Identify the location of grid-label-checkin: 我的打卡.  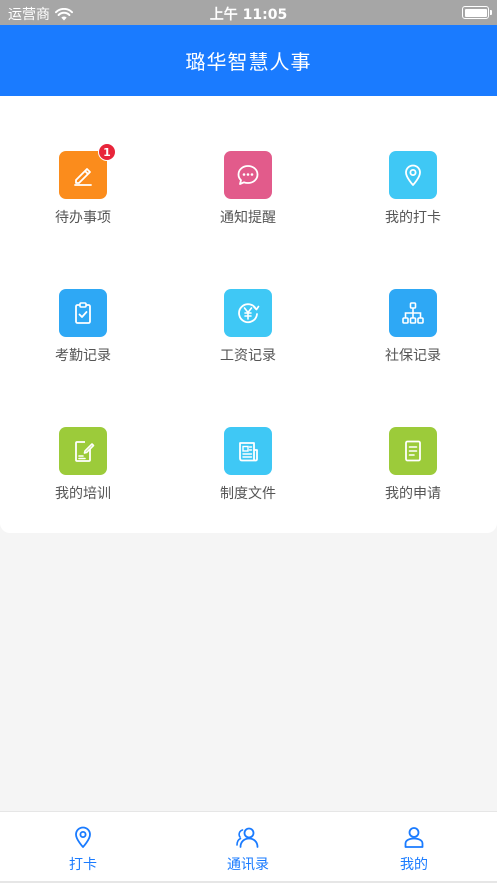
(413, 218).